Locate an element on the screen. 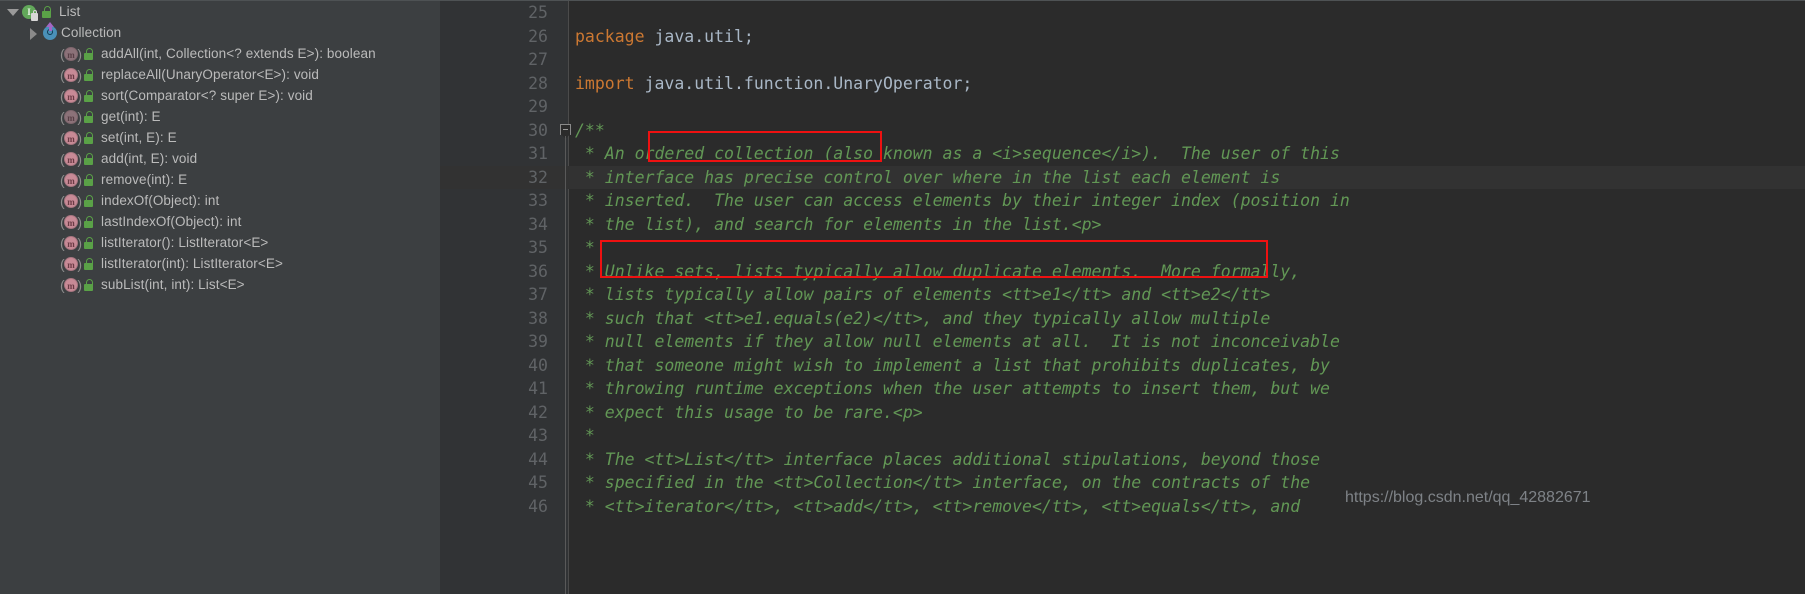 The height and width of the screenshot is (594, 1805). code-line: 30 /** is located at coordinates (1122, 131).